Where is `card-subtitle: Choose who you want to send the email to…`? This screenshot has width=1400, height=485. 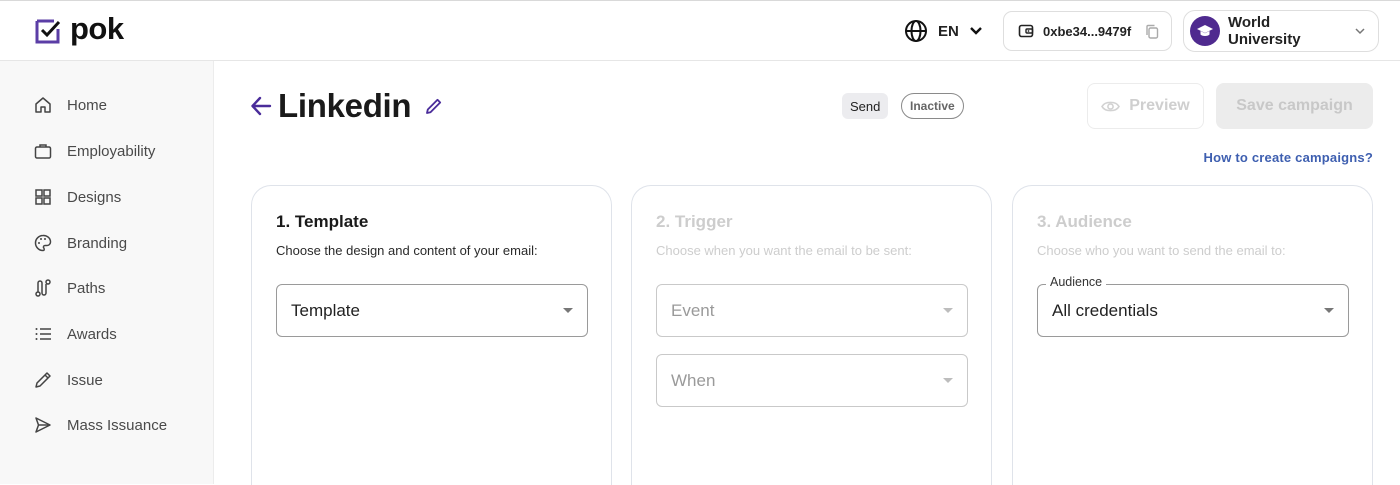 card-subtitle: Choose who you want to send the email to… is located at coordinates (1161, 250).